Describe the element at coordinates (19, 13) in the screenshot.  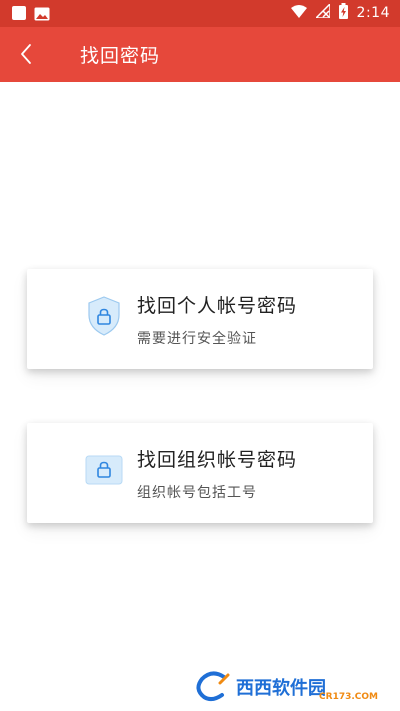
I see `square-icon` at that location.